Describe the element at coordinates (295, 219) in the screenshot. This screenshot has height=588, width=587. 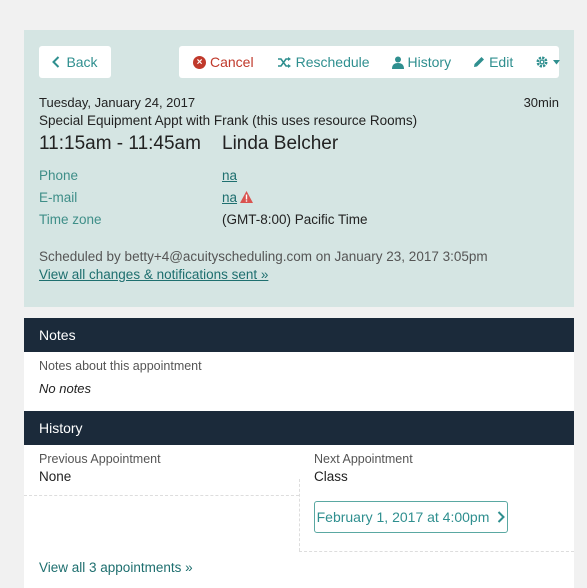
I see `timezone-value: (GMT-8:00) Pacific Time` at that location.